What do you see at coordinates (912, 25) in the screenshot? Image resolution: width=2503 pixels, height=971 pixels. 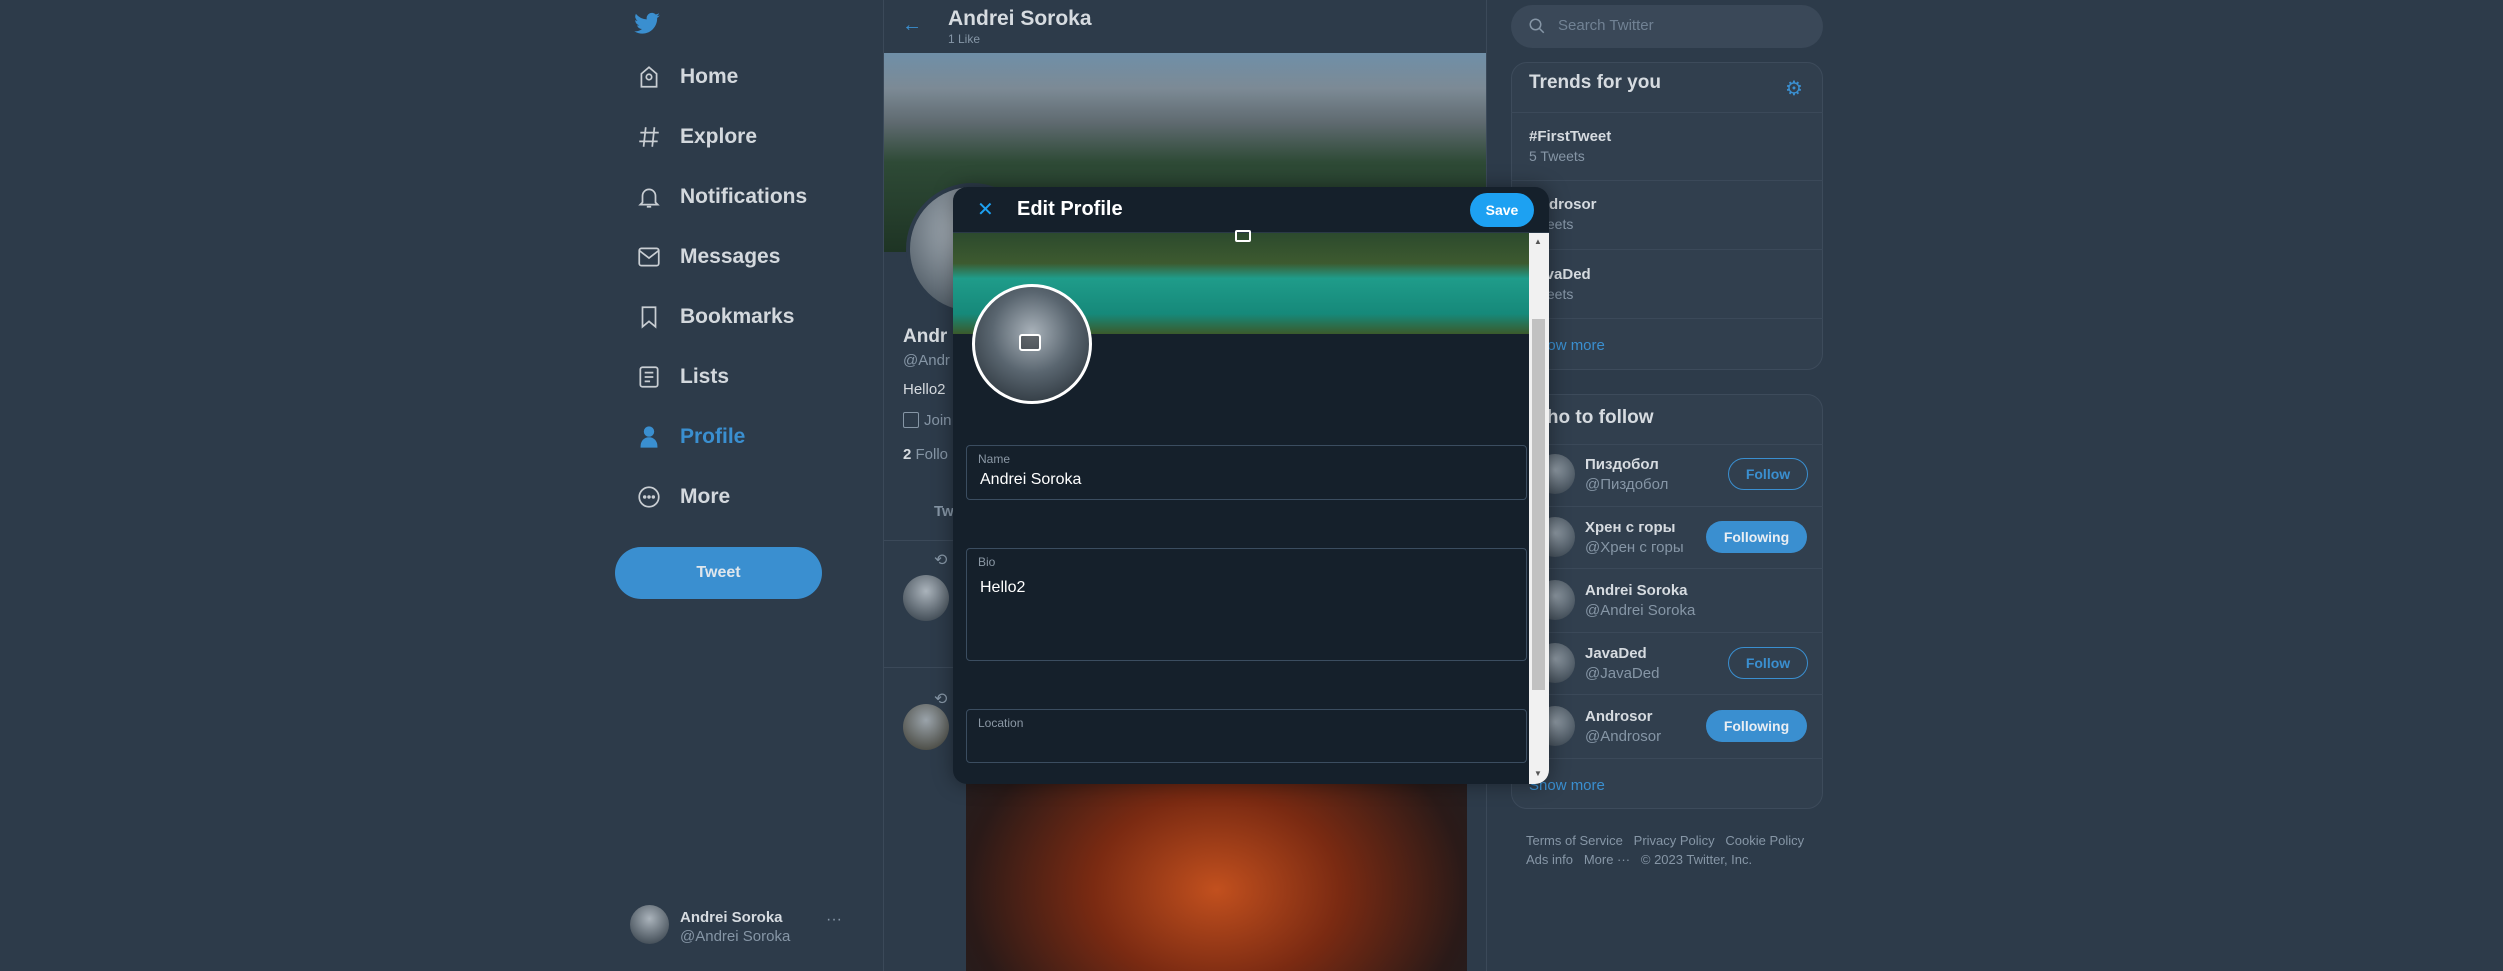 I see `back-arrow-icon: ←` at bounding box center [912, 25].